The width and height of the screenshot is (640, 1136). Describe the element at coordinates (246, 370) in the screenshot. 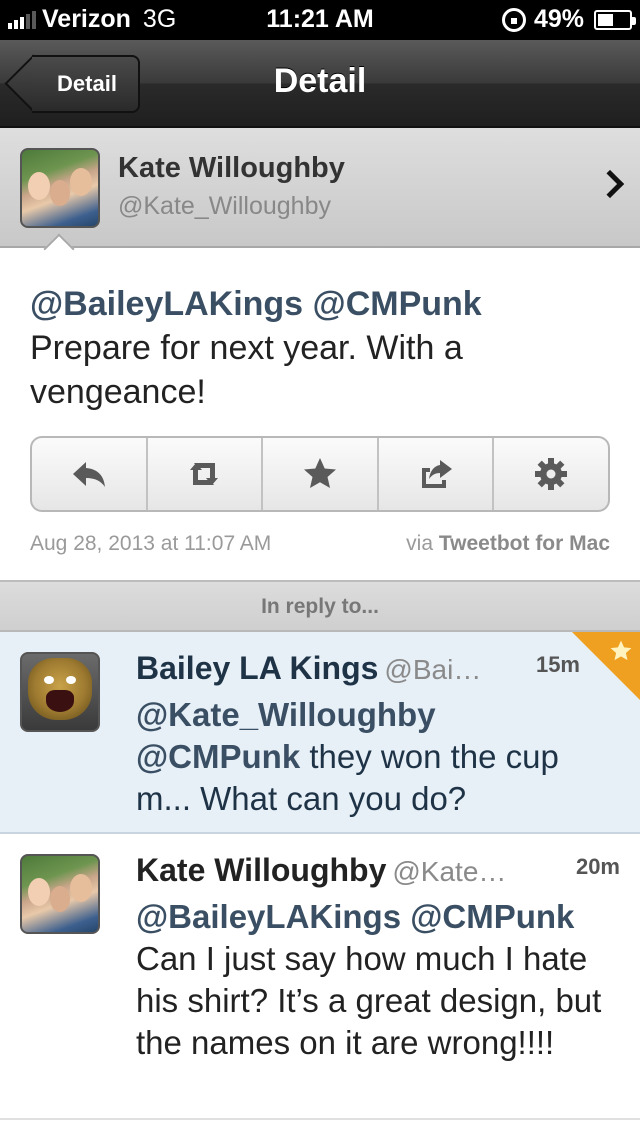

I see `tweet-body: Prepare for next year. With a vengeance!` at that location.